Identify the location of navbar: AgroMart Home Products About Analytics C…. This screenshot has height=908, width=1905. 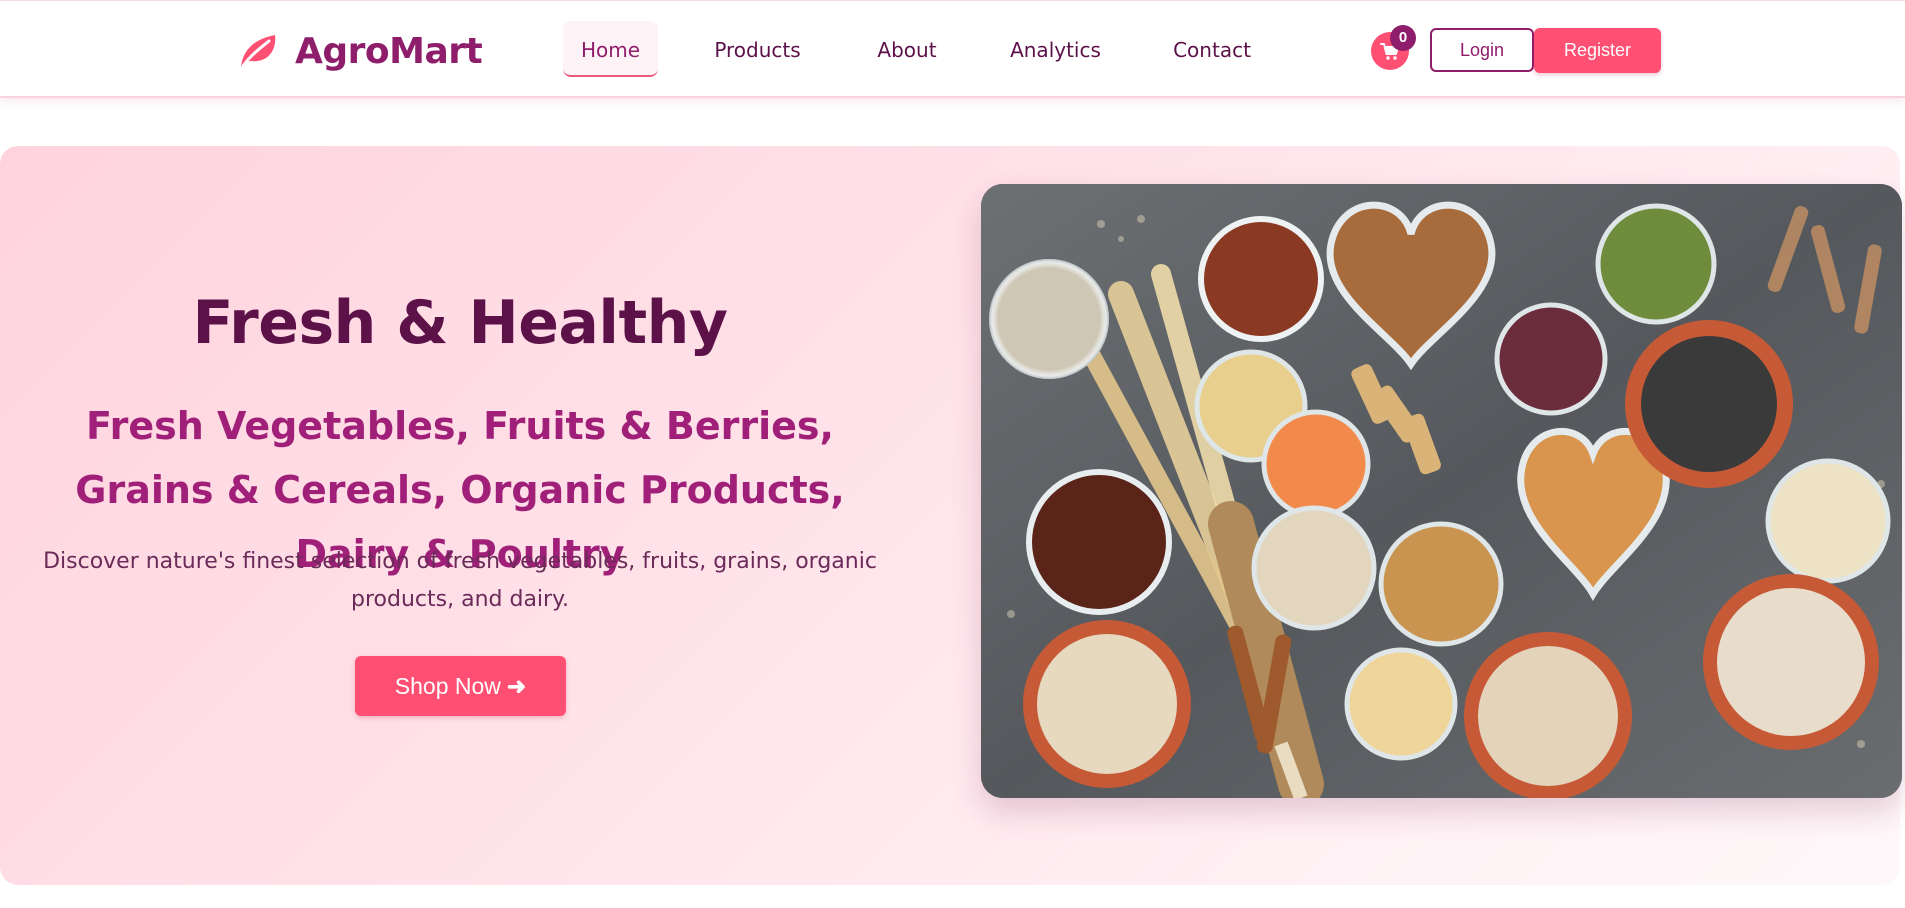
(952, 49).